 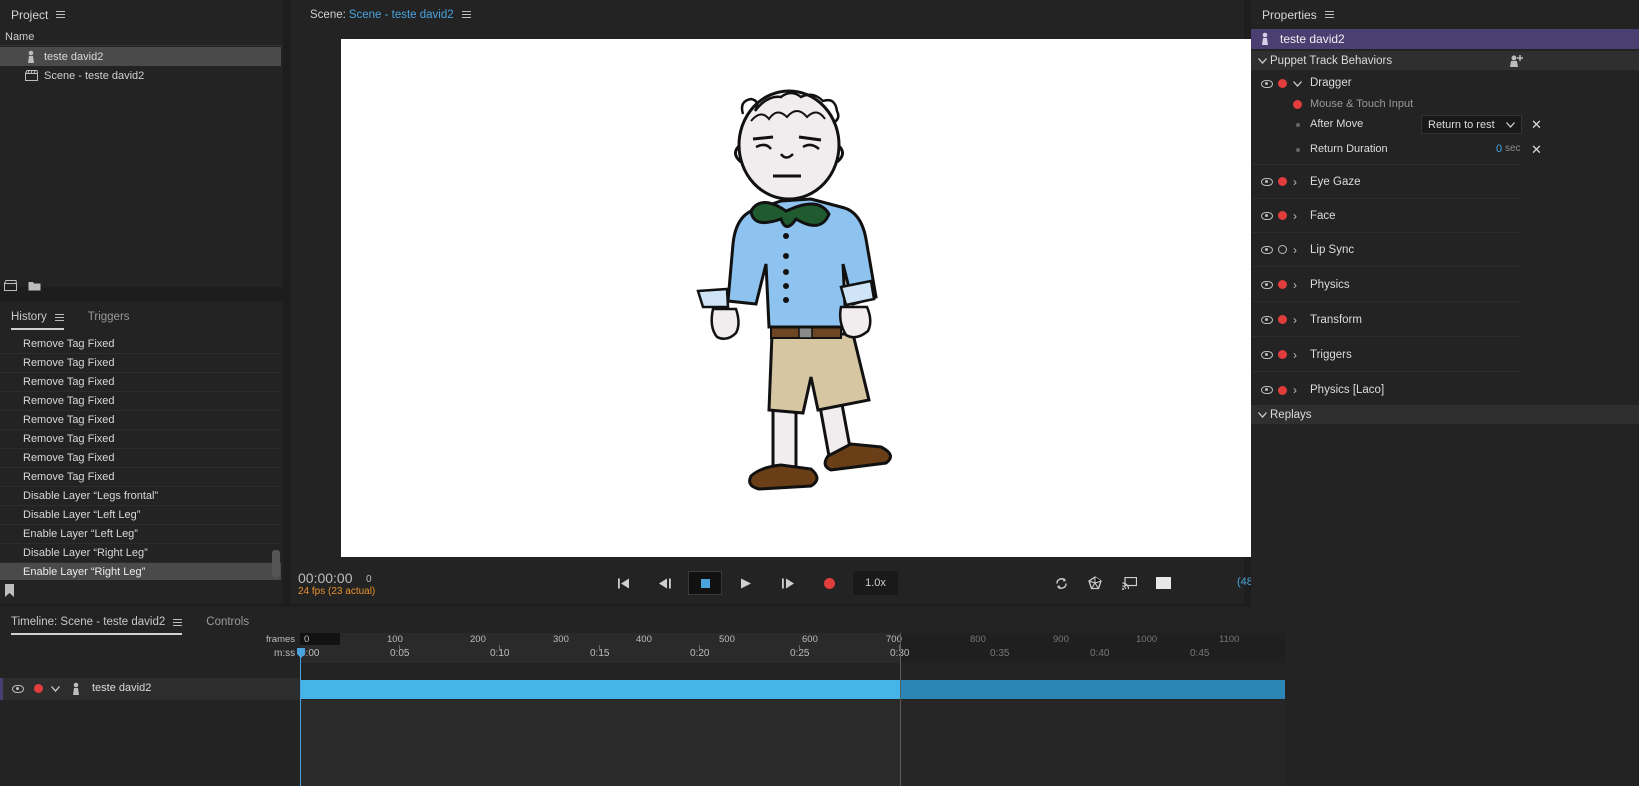 What do you see at coordinates (140, 515) in the screenshot?
I see `history-item: Disable Layer “Left Leg”` at bounding box center [140, 515].